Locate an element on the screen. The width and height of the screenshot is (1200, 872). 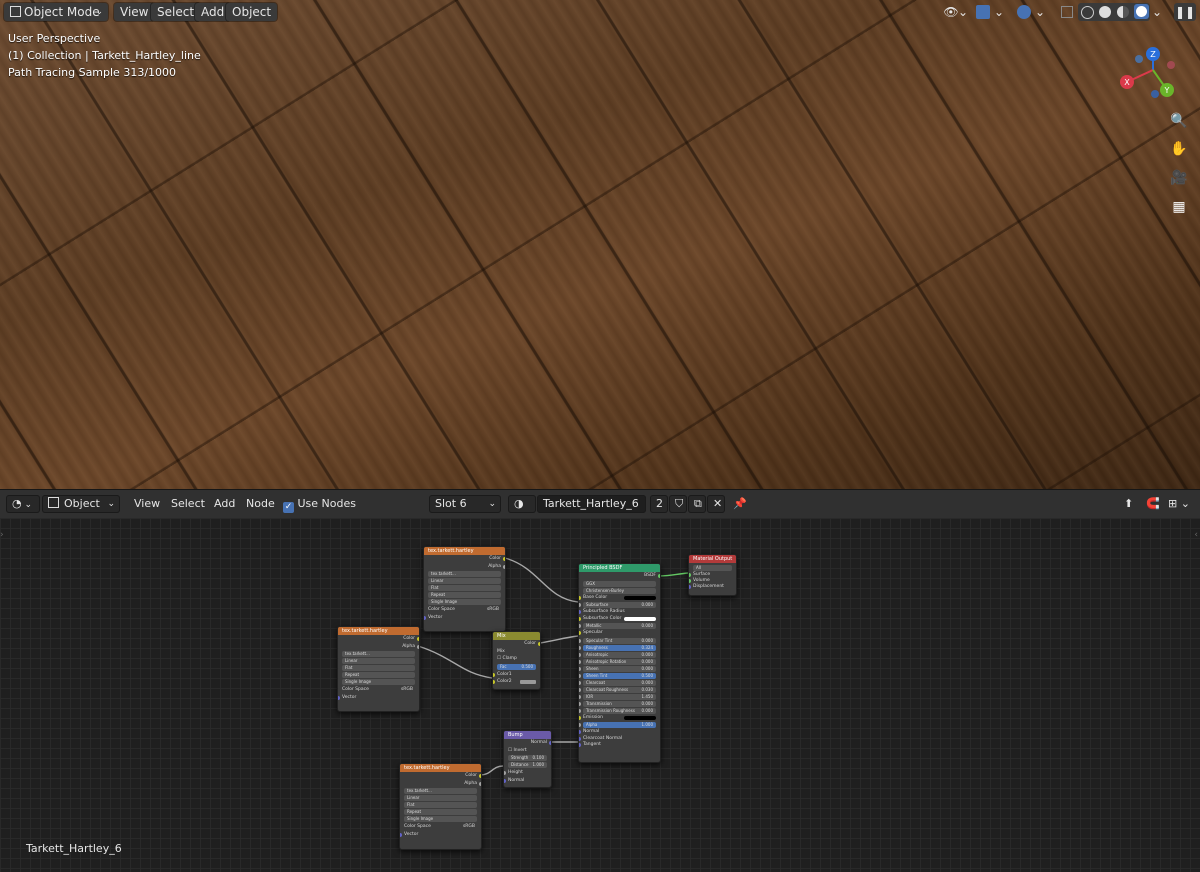
neg-x-axis-handle is located at coordinates (1171, 65).